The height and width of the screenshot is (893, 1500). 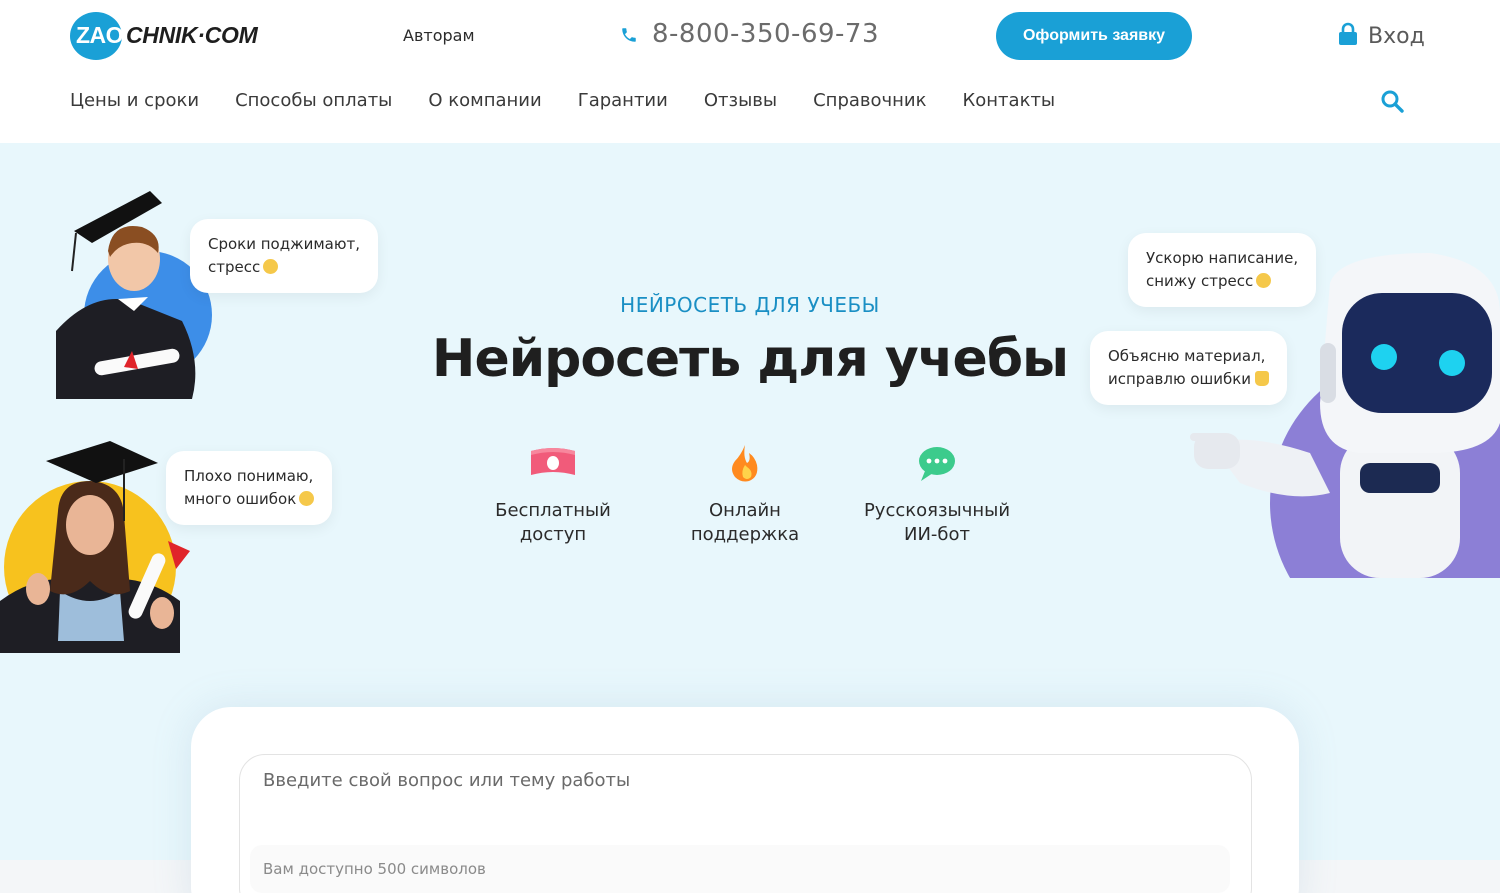 I want to click on bubble-text: Плохо понимаю,, so click(x=249, y=476).